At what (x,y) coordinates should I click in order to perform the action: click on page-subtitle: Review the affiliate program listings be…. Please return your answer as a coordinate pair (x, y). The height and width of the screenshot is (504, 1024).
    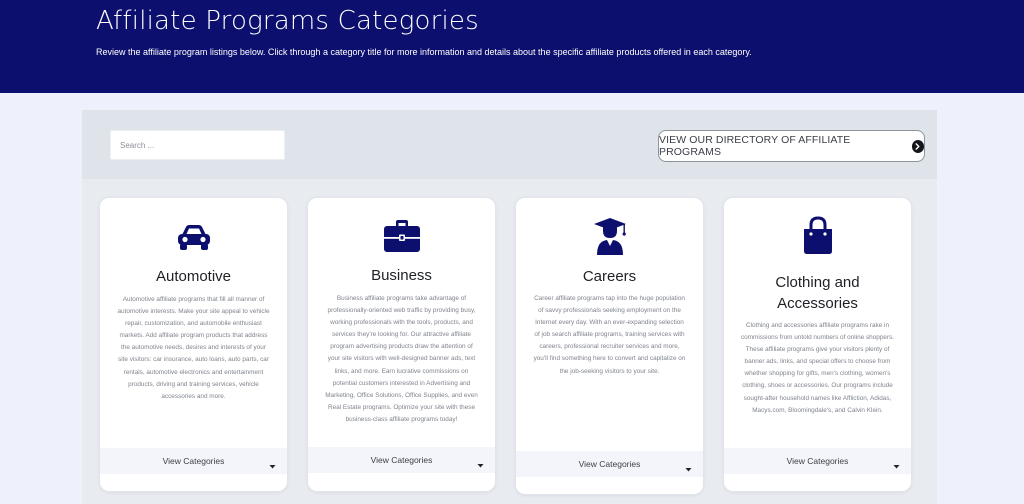
    Looking at the image, I should click on (424, 52).